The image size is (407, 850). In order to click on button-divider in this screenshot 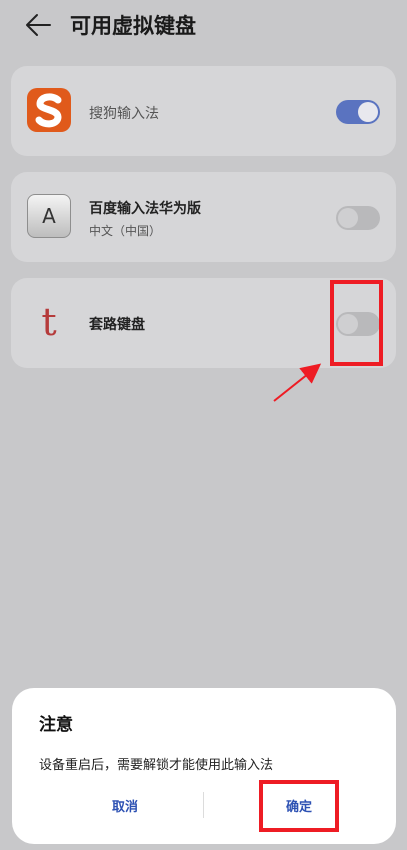, I will do `click(203, 805)`.